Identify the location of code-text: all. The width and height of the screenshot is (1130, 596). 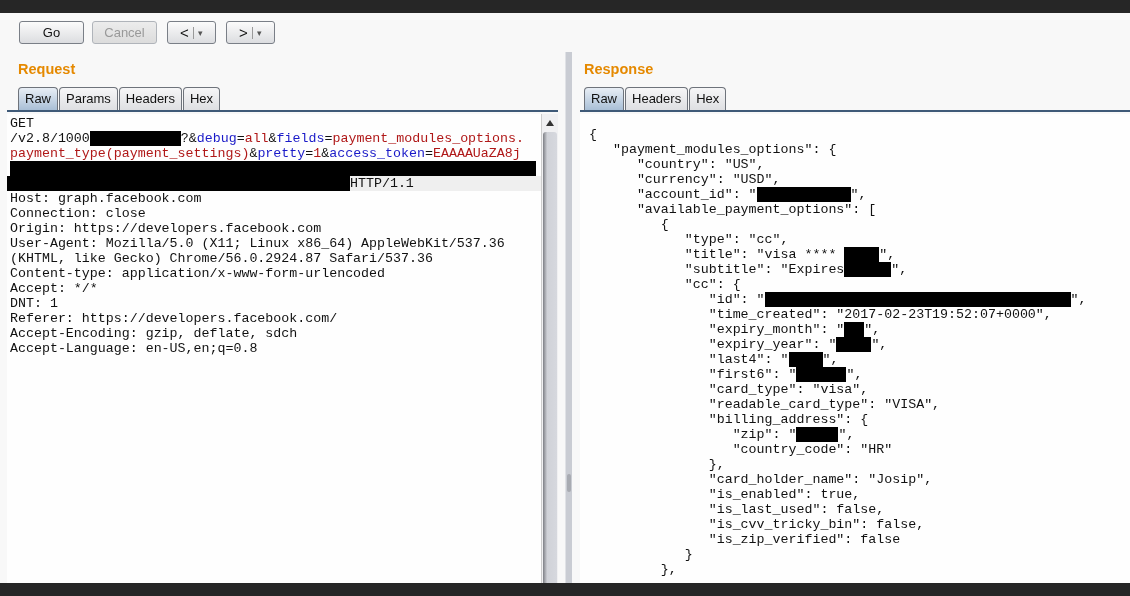
(256, 138).